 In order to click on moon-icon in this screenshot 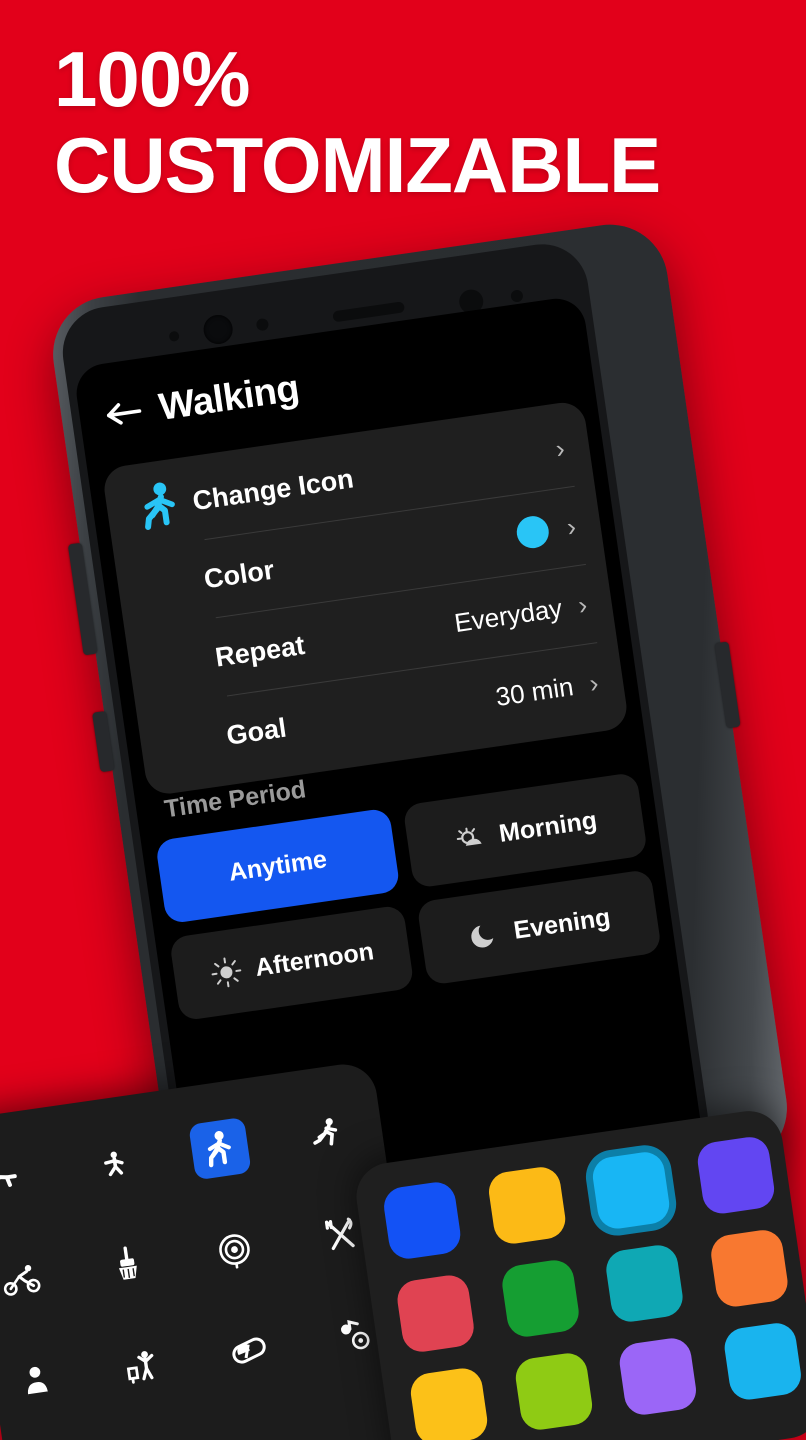, I will do `click(485, 935)`.